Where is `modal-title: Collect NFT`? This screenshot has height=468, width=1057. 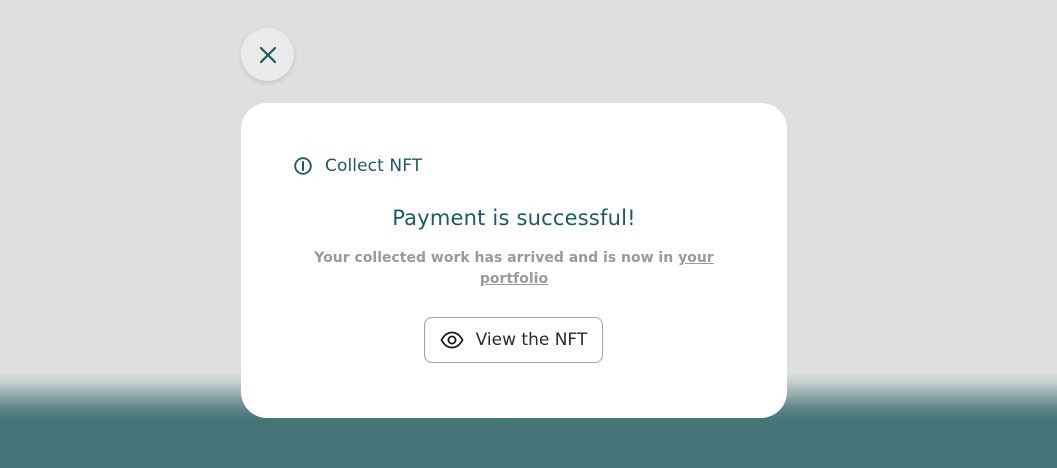
modal-title: Collect NFT is located at coordinates (374, 166).